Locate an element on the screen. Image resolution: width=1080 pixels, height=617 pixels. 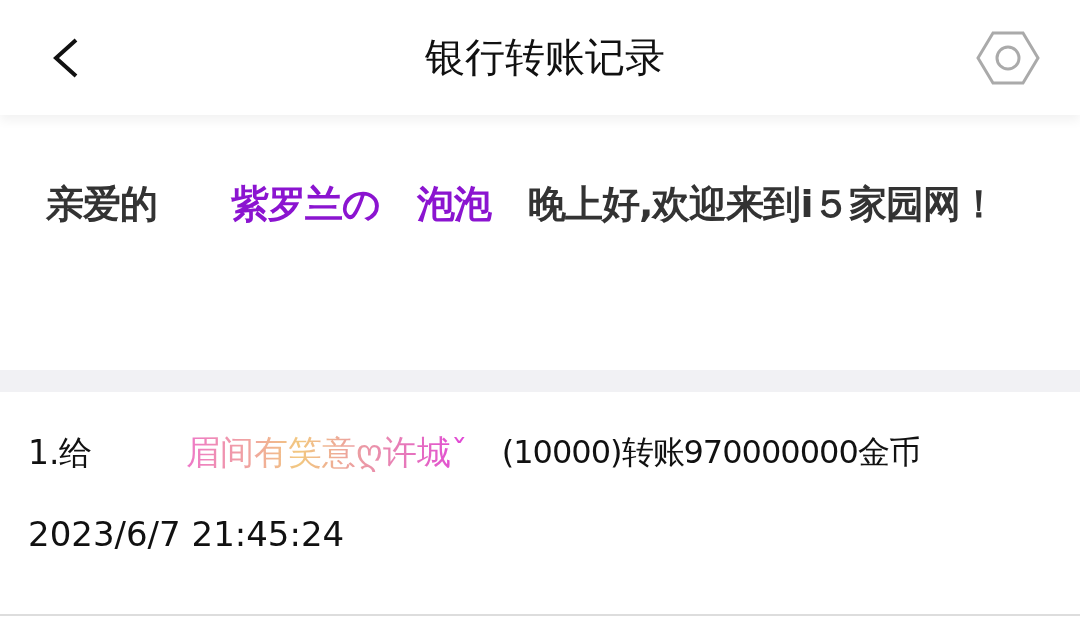
transfer-detail: (10000)转账970000000金币 is located at coordinates (710, 452).